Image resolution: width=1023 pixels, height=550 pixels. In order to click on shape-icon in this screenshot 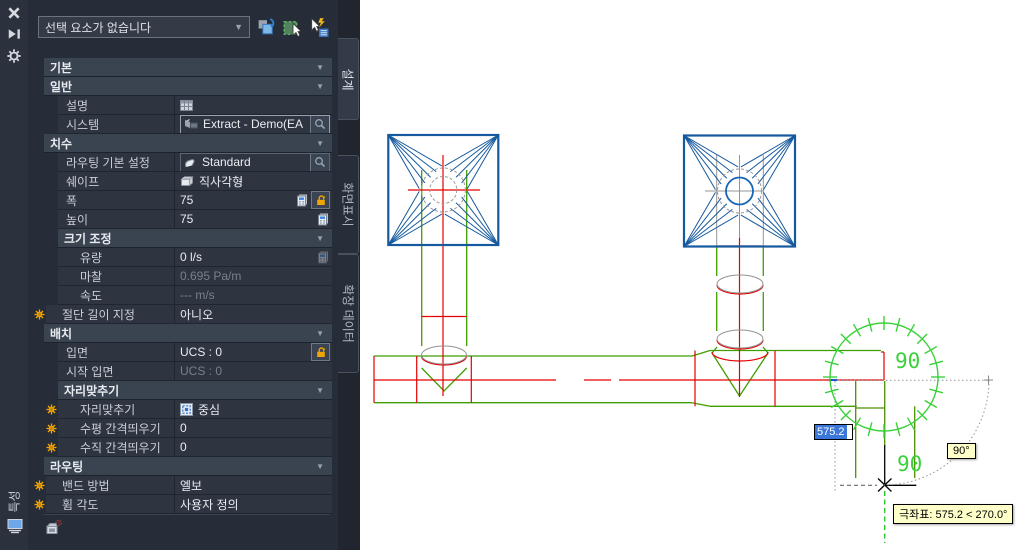, I will do `click(187, 181)`.